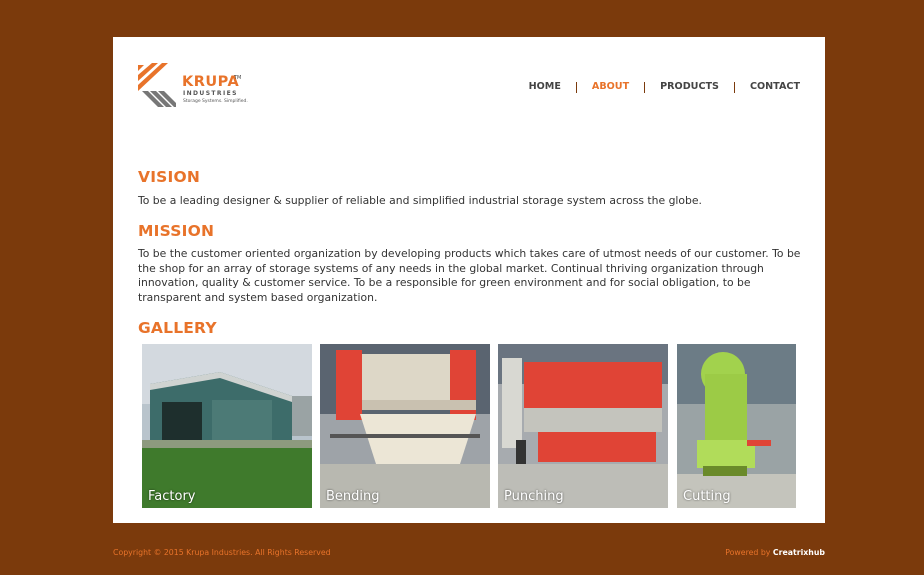  I want to click on brand-tagline: Storage Systems. Simplified., so click(215, 101).